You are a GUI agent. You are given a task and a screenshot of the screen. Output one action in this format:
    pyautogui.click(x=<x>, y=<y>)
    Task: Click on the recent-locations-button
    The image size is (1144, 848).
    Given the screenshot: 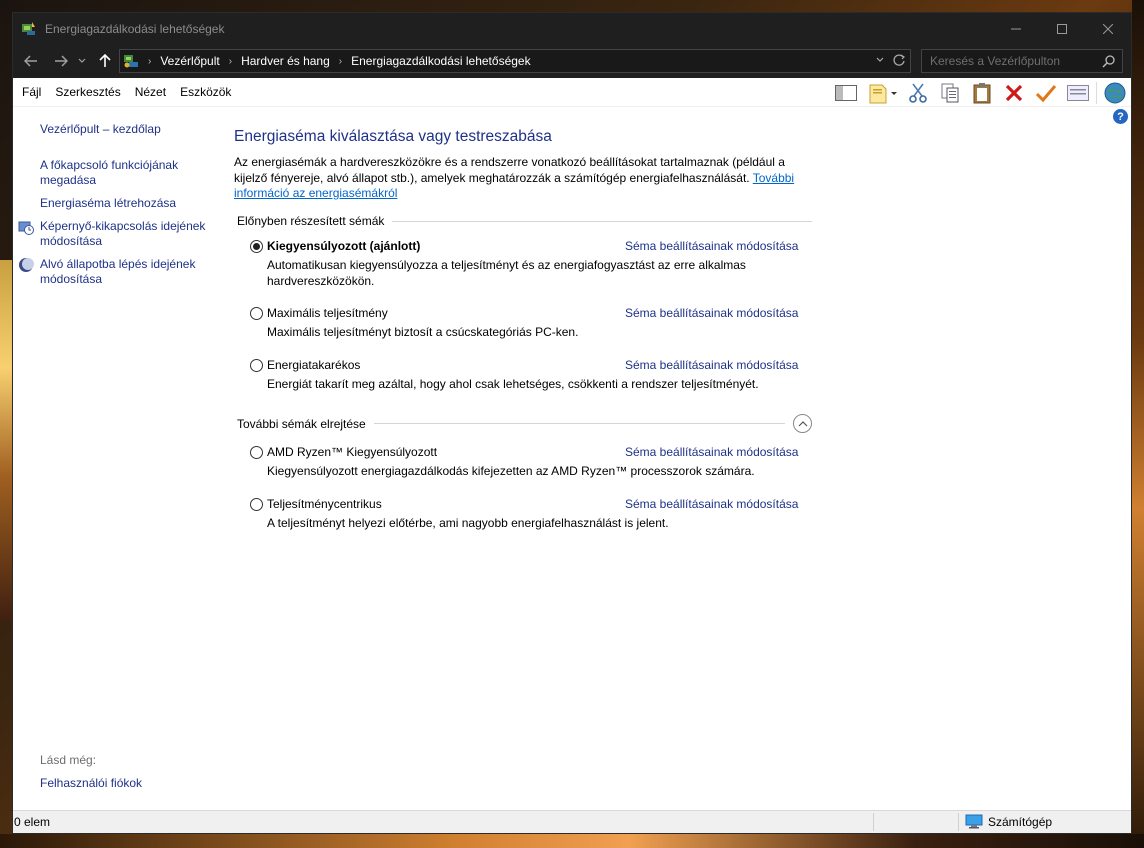 What is the action you would take?
    pyautogui.click(x=82, y=61)
    